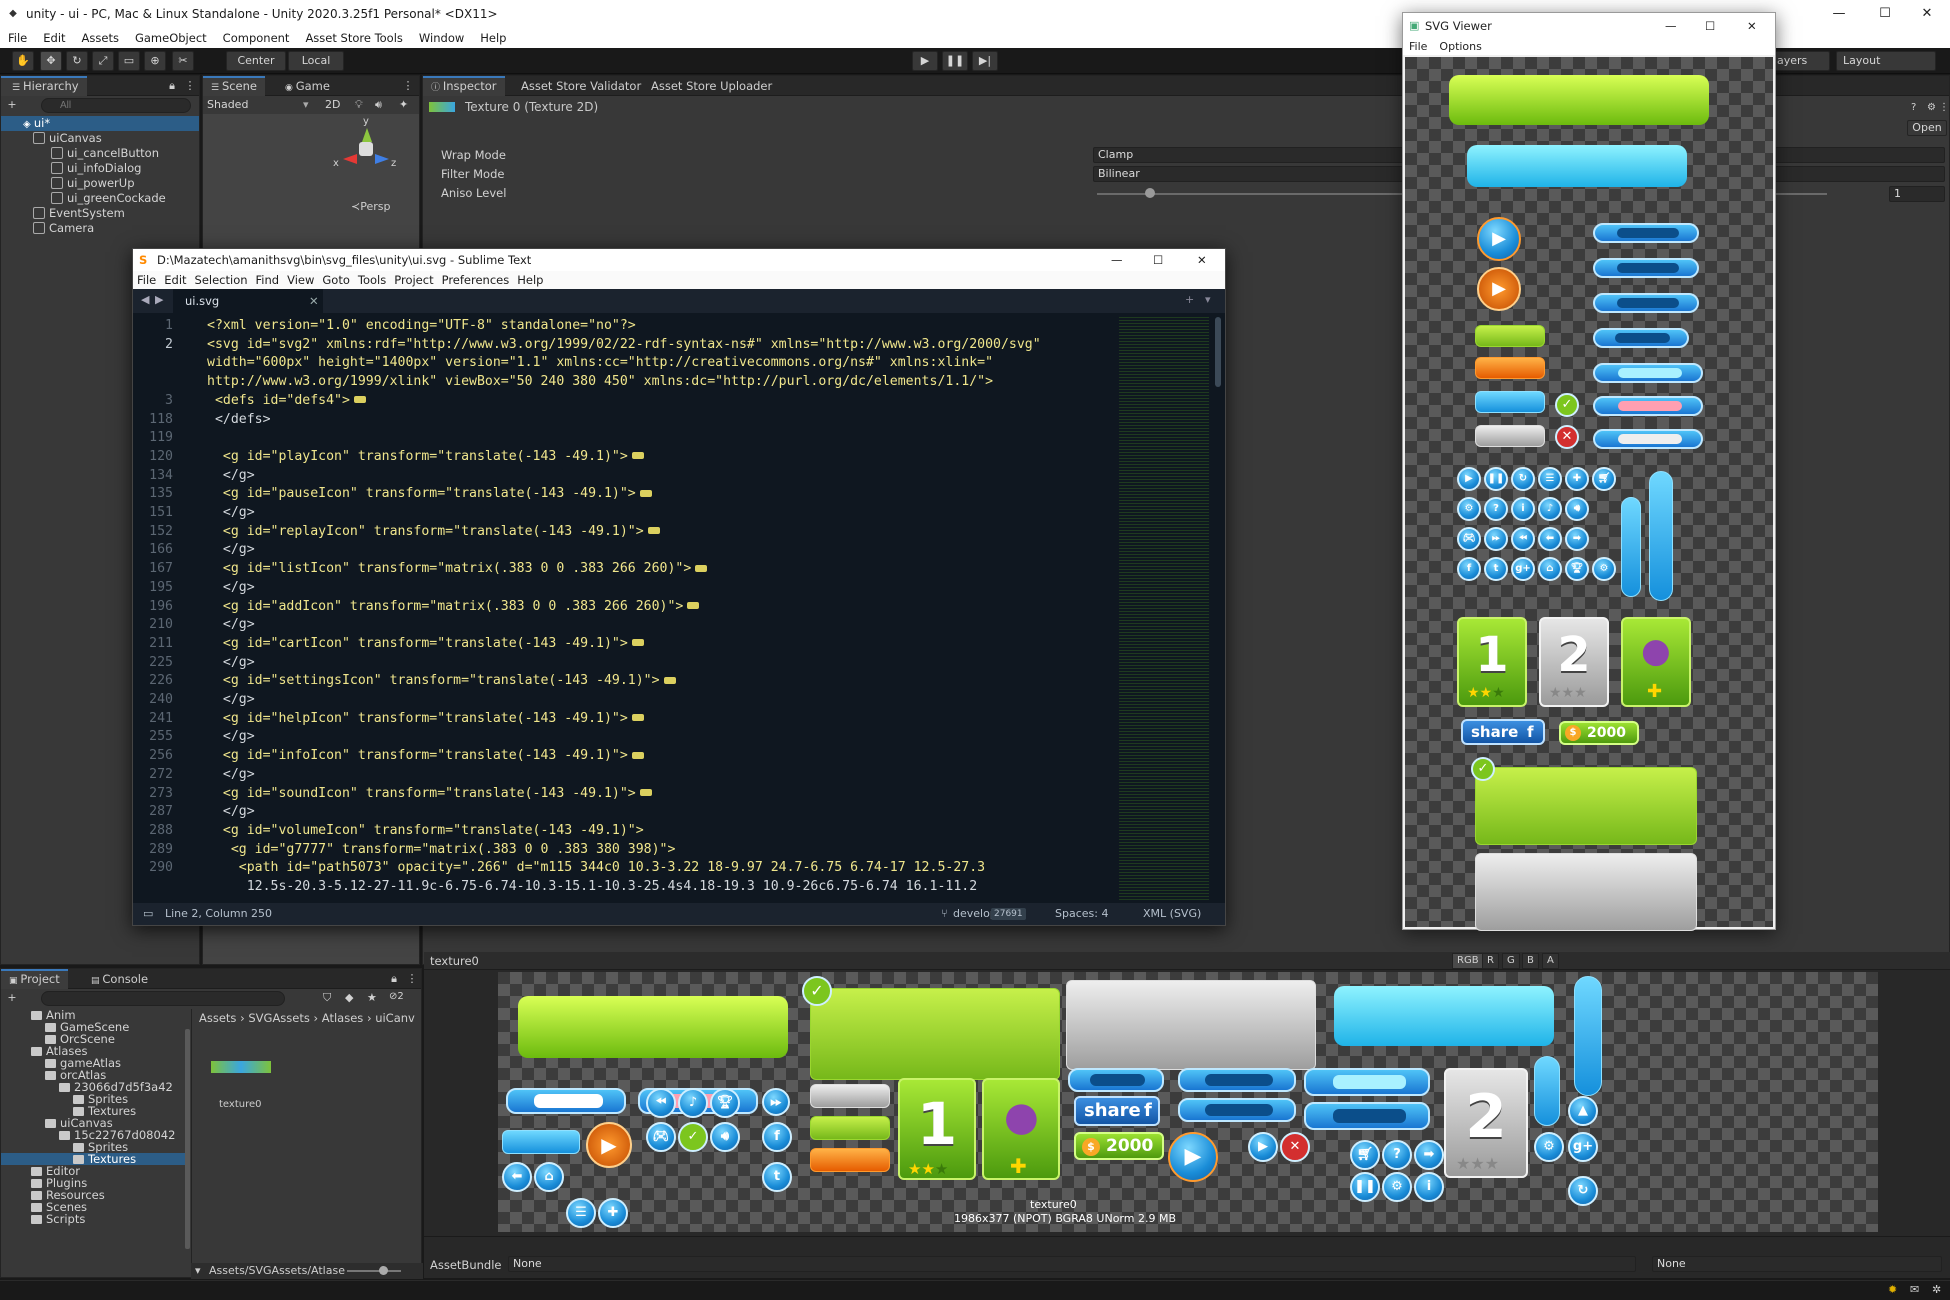 This screenshot has width=1950, height=1300. I want to click on hierarchy-item: Camera, so click(47, 228).